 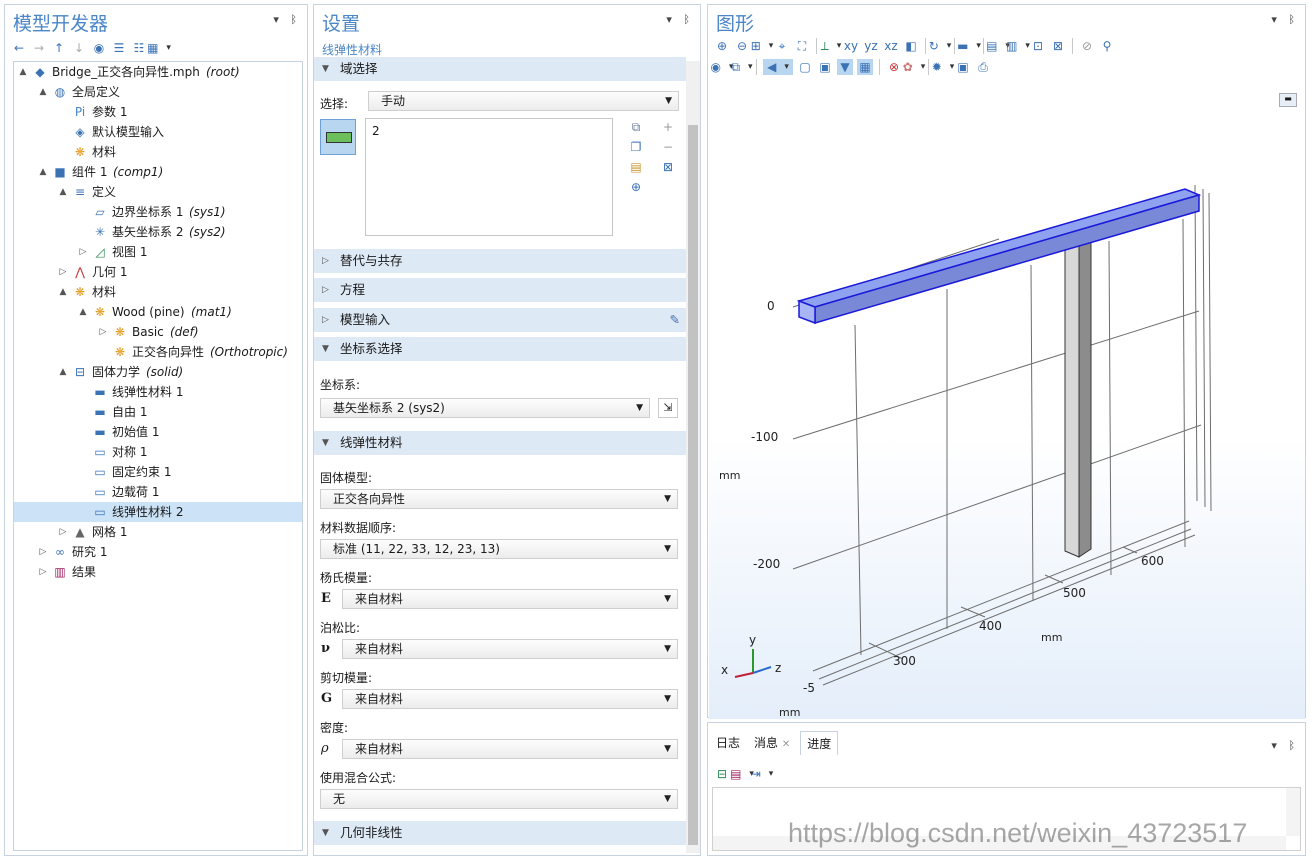 What do you see at coordinates (912, 67) in the screenshot?
I see `color-palette-icon: ✿` at bounding box center [912, 67].